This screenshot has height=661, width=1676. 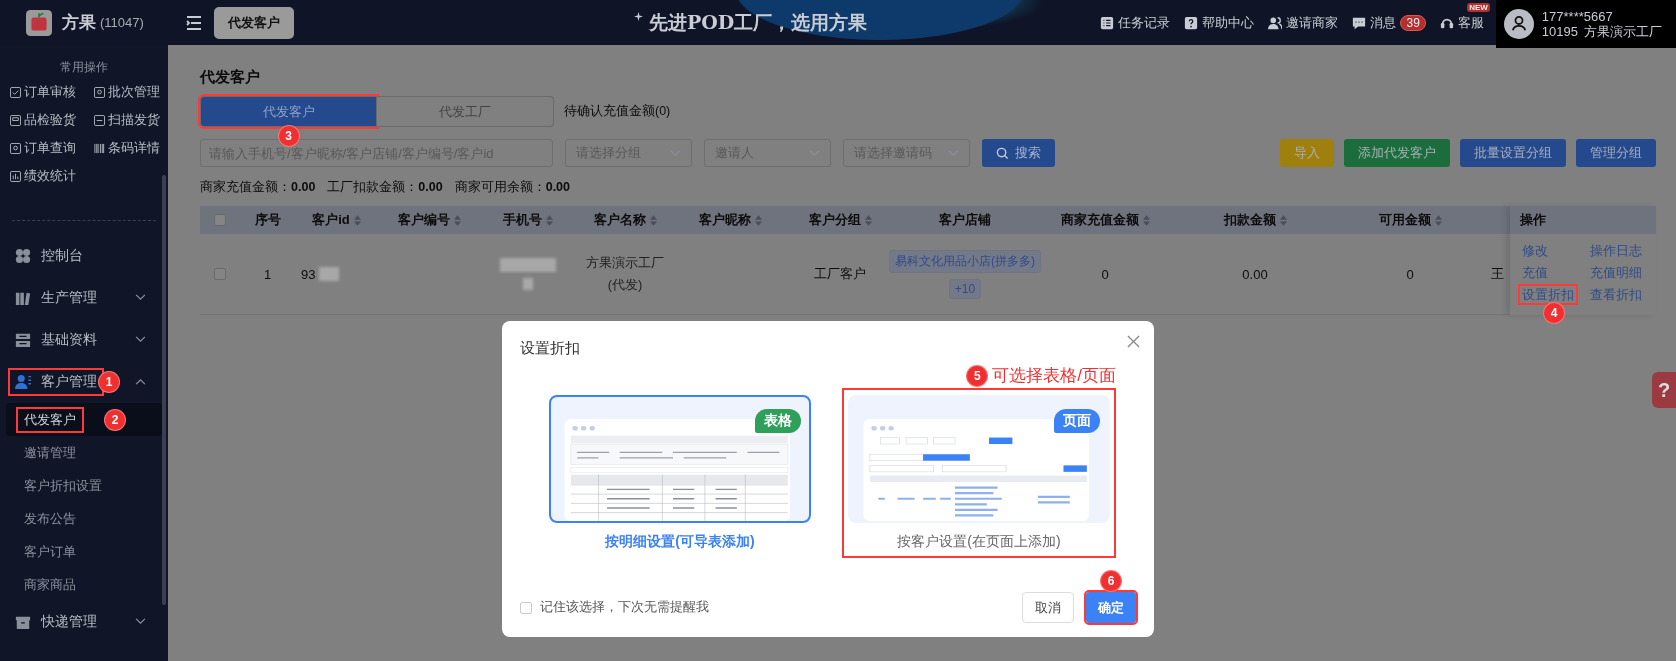 What do you see at coordinates (136, 120) in the screenshot?
I see `quick-action-link: 扫描发货` at bounding box center [136, 120].